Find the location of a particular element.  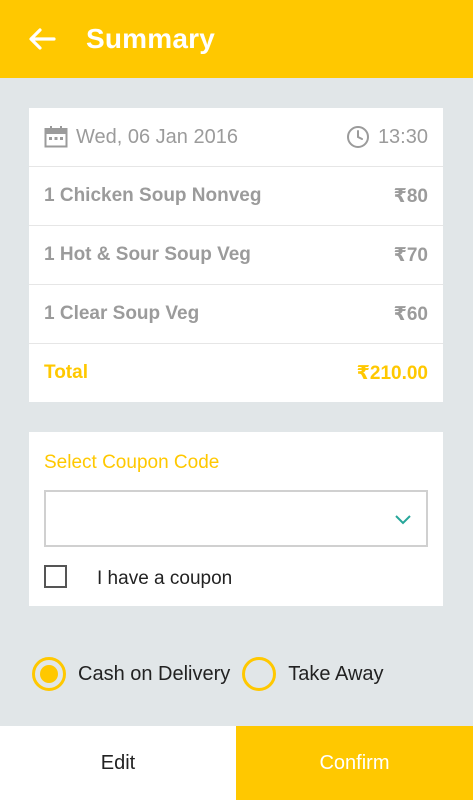

order-item-row: 1 Hot & Sour Soup Veg ₹70 is located at coordinates (236, 254).